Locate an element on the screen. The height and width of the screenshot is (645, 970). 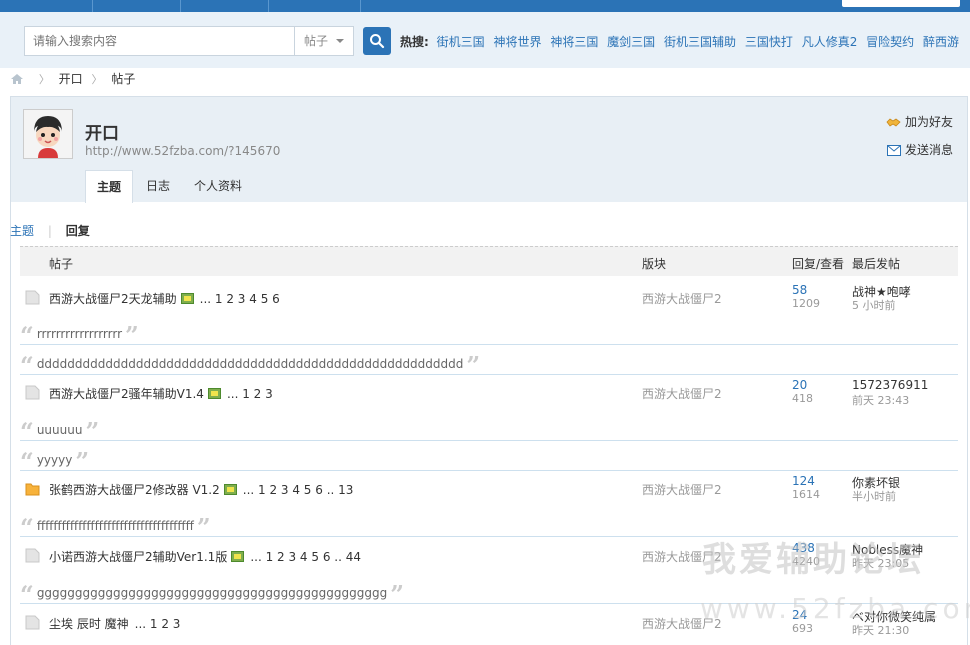
user-login-box is located at coordinates (901, 3).